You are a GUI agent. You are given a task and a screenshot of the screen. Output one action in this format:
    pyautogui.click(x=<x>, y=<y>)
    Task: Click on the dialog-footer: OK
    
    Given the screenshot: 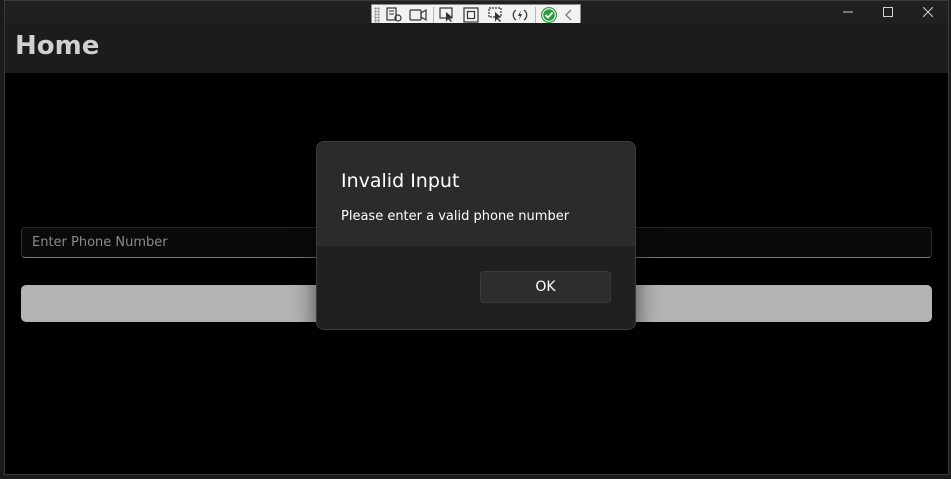 What is the action you would take?
    pyautogui.click(x=476, y=287)
    